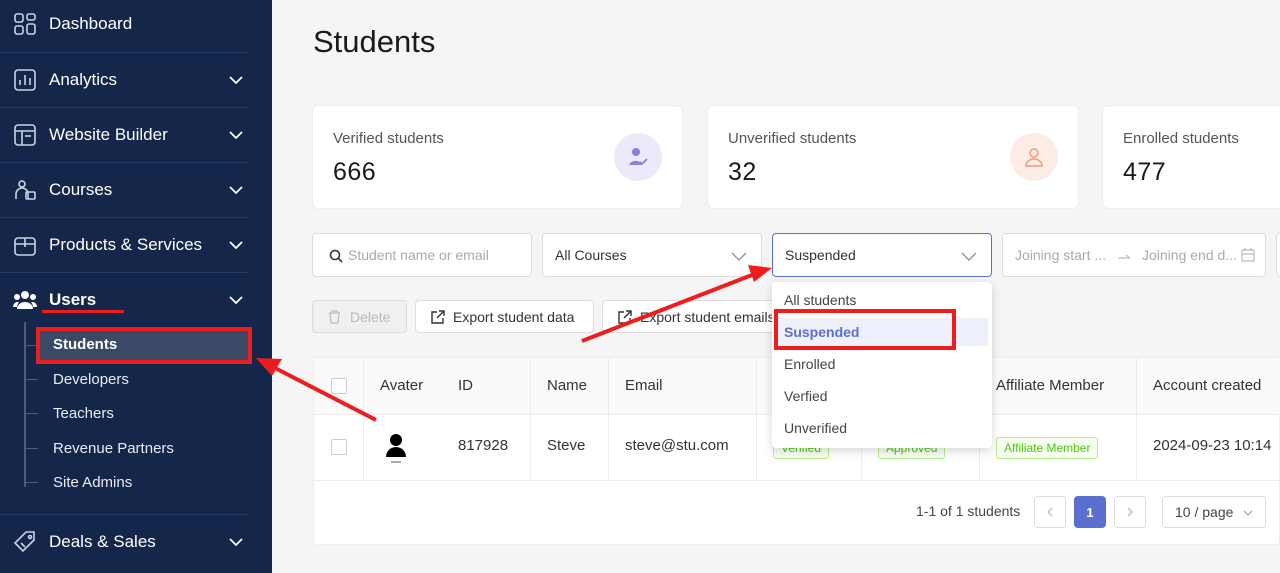 The image size is (1280, 573). Describe the element at coordinates (566, 445) in the screenshot. I see `cell-name: Steve` at that location.